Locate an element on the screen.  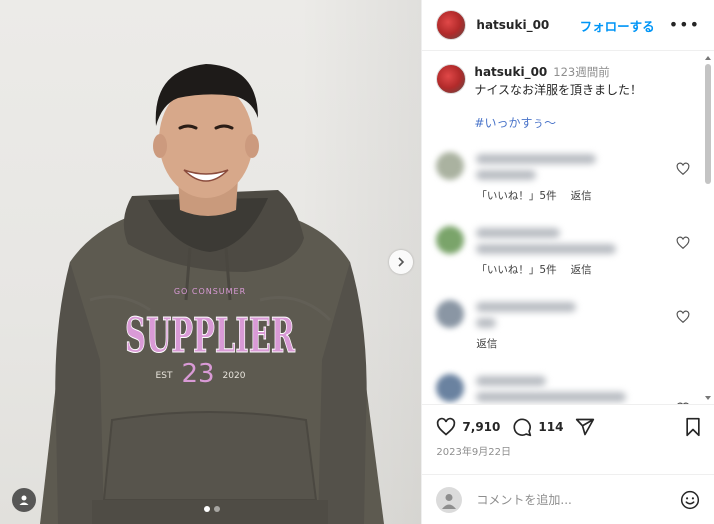
add-comment-bar is located at coordinates (568, 499).